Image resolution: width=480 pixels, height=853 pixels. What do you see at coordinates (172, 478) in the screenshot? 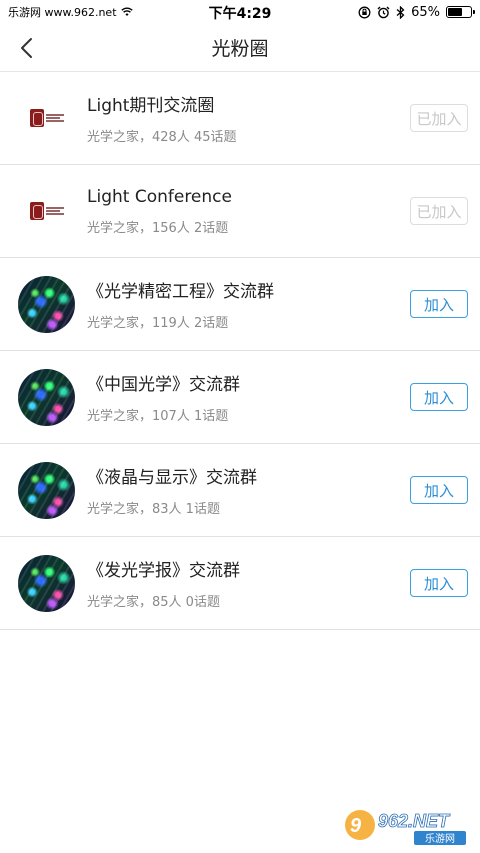
I see `group-name: 《液晶与显示》交流群` at bounding box center [172, 478].